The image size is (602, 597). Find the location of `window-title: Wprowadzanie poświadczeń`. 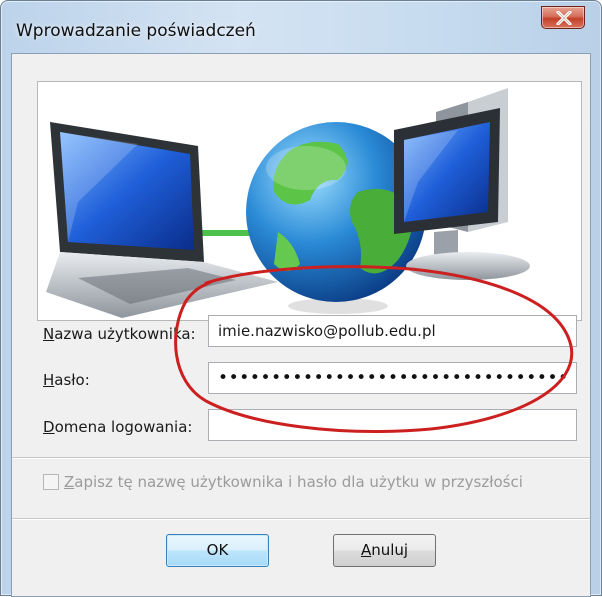

window-title: Wprowadzanie poświadczeń is located at coordinates (136, 31).